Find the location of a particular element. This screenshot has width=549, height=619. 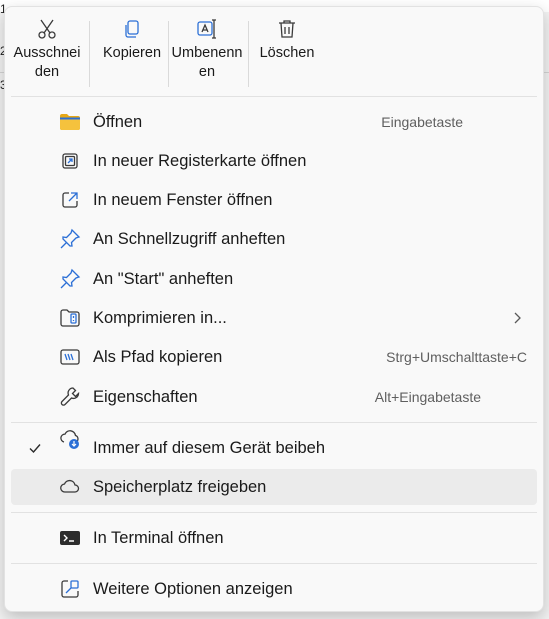

menu-item-keep-on-device: Immer auf diesem Gerät beibeh is located at coordinates (274, 448).